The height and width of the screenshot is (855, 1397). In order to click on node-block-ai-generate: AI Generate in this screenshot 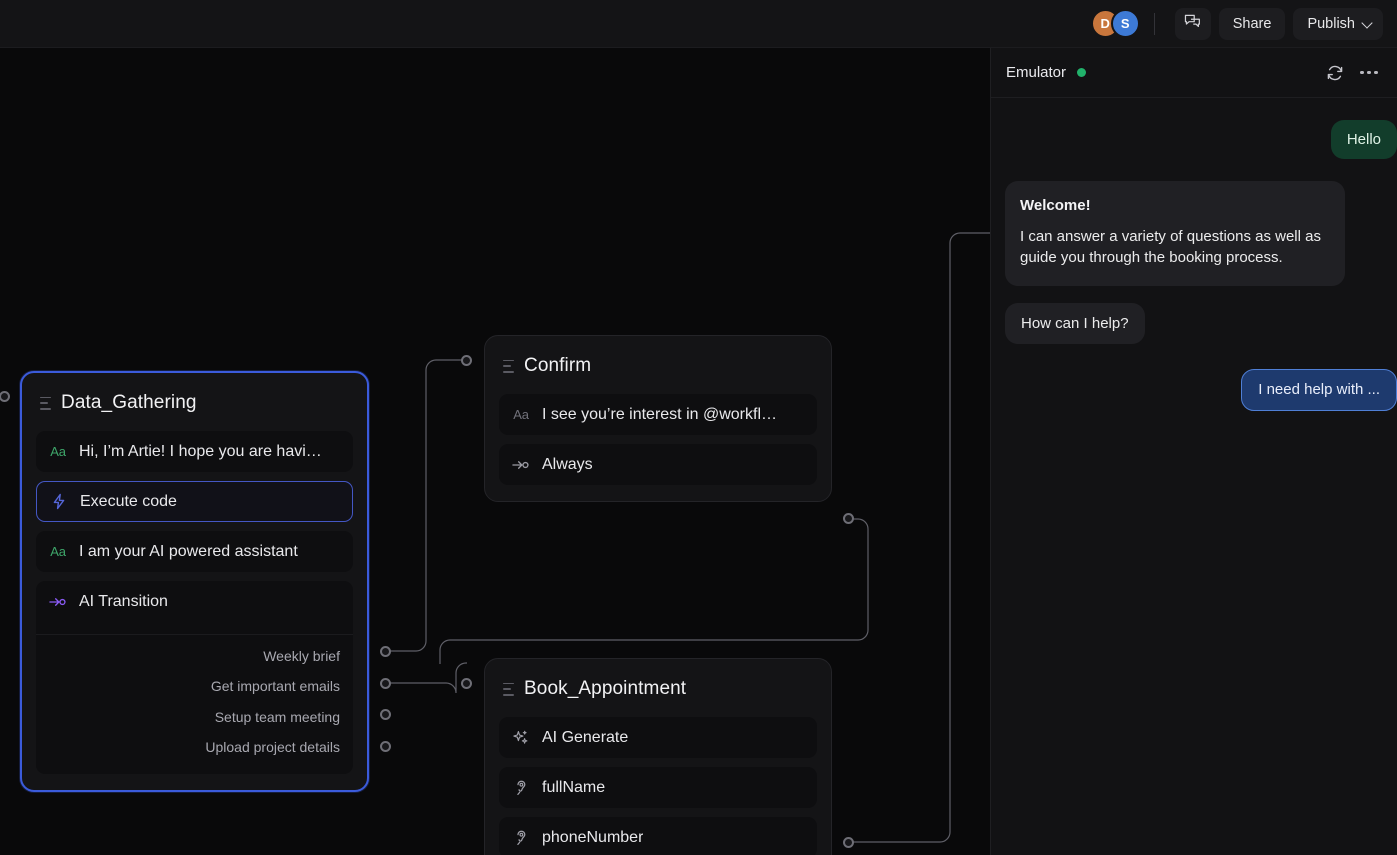, I will do `click(658, 737)`.